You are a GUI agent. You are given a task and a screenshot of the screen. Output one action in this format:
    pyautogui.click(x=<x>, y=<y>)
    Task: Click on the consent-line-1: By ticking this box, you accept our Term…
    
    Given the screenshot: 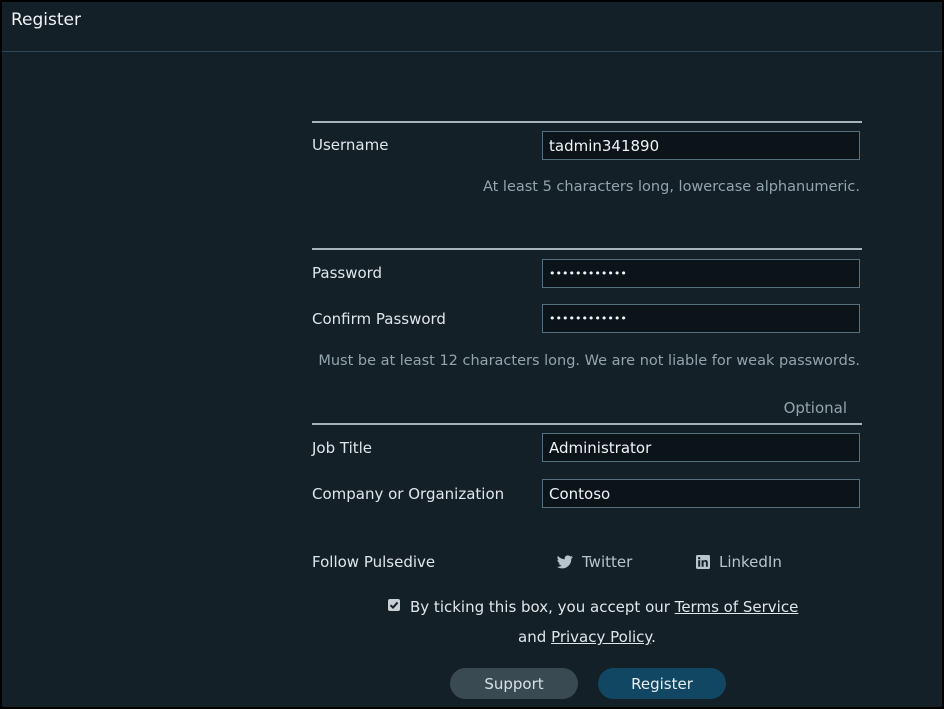 What is the action you would take?
    pyautogui.click(x=587, y=607)
    